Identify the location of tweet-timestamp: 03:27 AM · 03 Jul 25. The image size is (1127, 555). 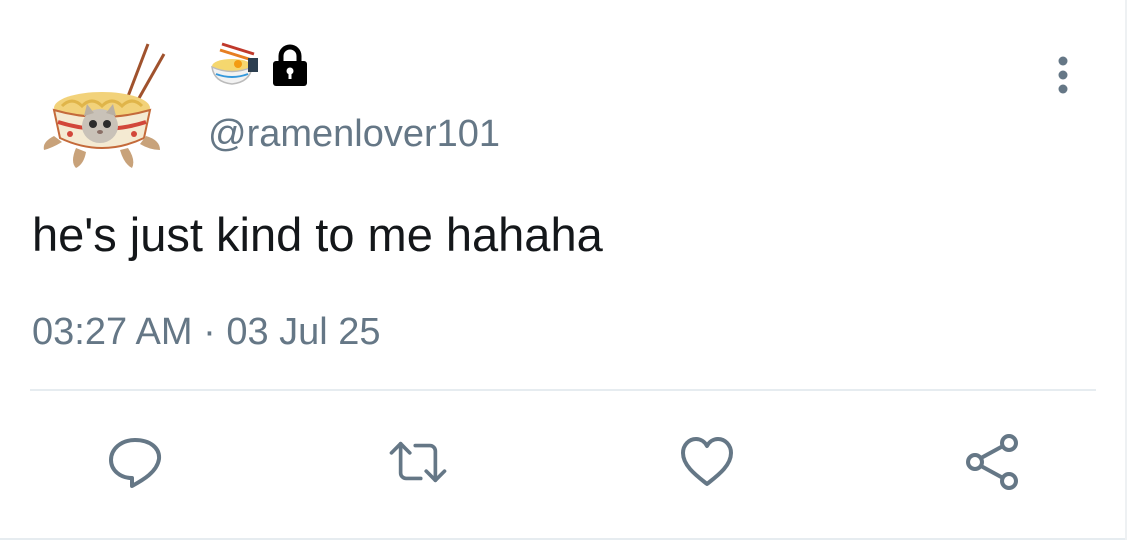
(206, 332).